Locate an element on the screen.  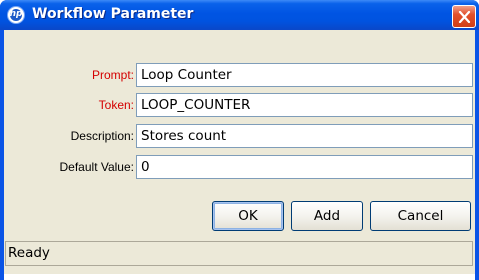
description-row: Description: Stores count is located at coordinates (239, 136).